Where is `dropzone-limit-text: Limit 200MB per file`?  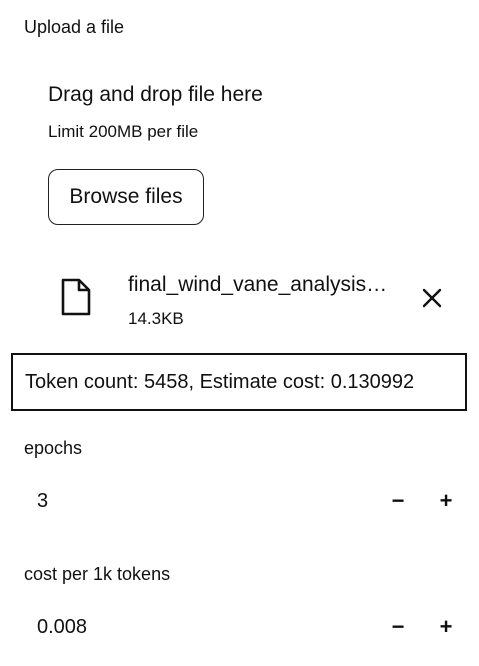
dropzone-limit-text: Limit 200MB per file is located at coordinates (123, 131).